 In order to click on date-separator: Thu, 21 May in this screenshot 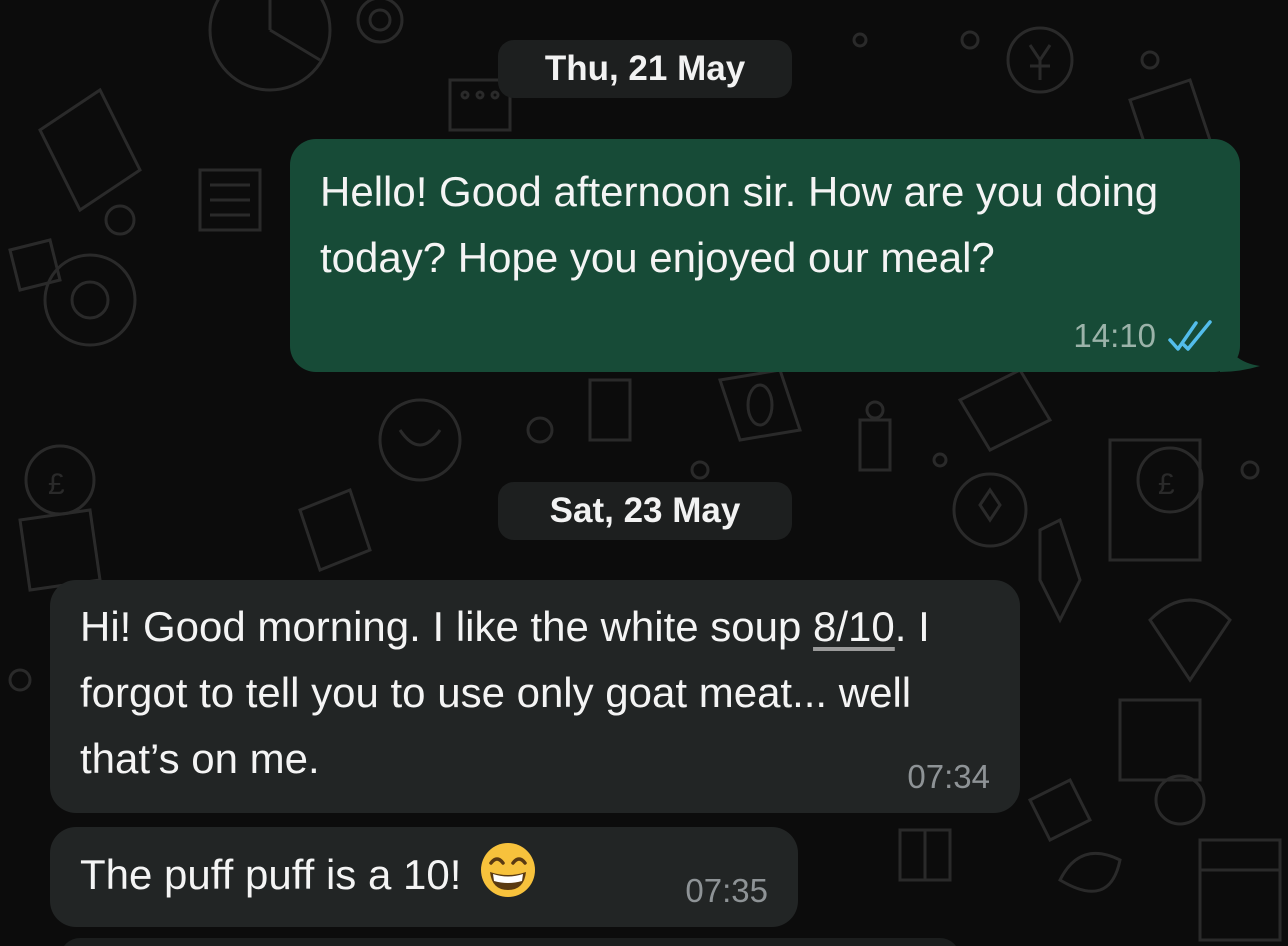, I will do `click(645, 69)`.